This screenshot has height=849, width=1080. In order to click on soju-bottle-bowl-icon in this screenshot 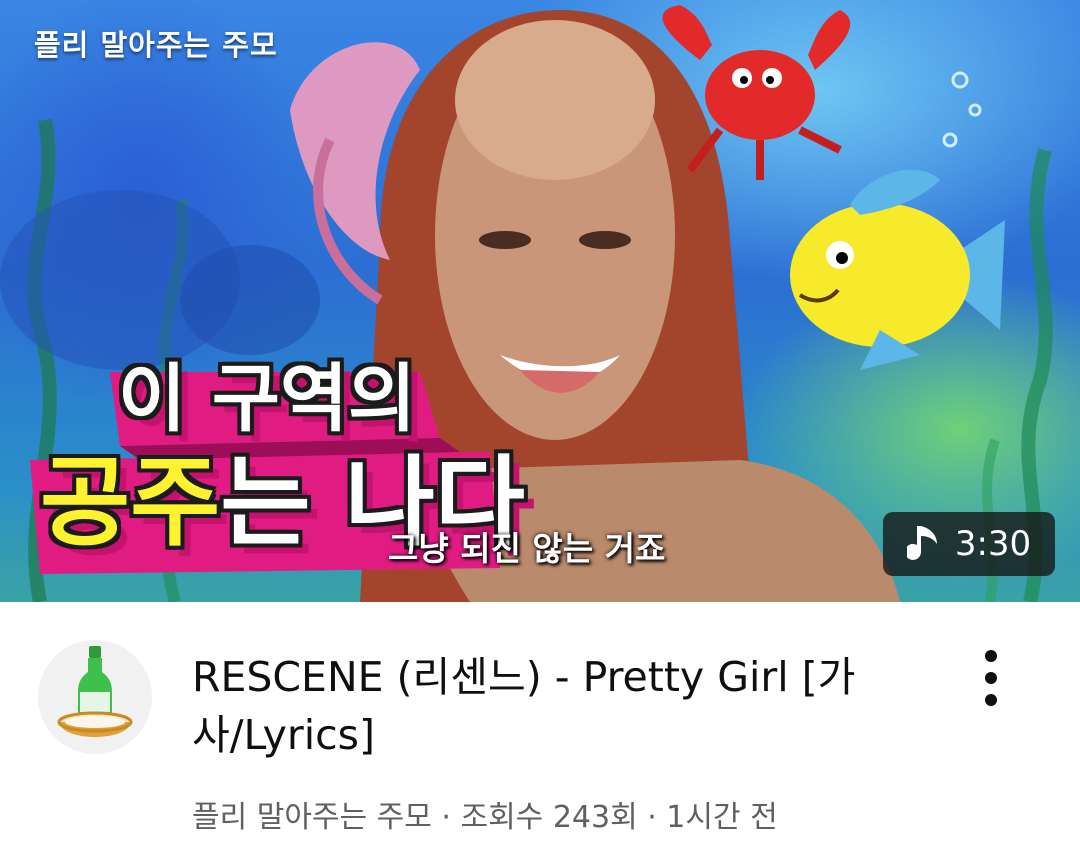, I will do `click(95, 691)`.